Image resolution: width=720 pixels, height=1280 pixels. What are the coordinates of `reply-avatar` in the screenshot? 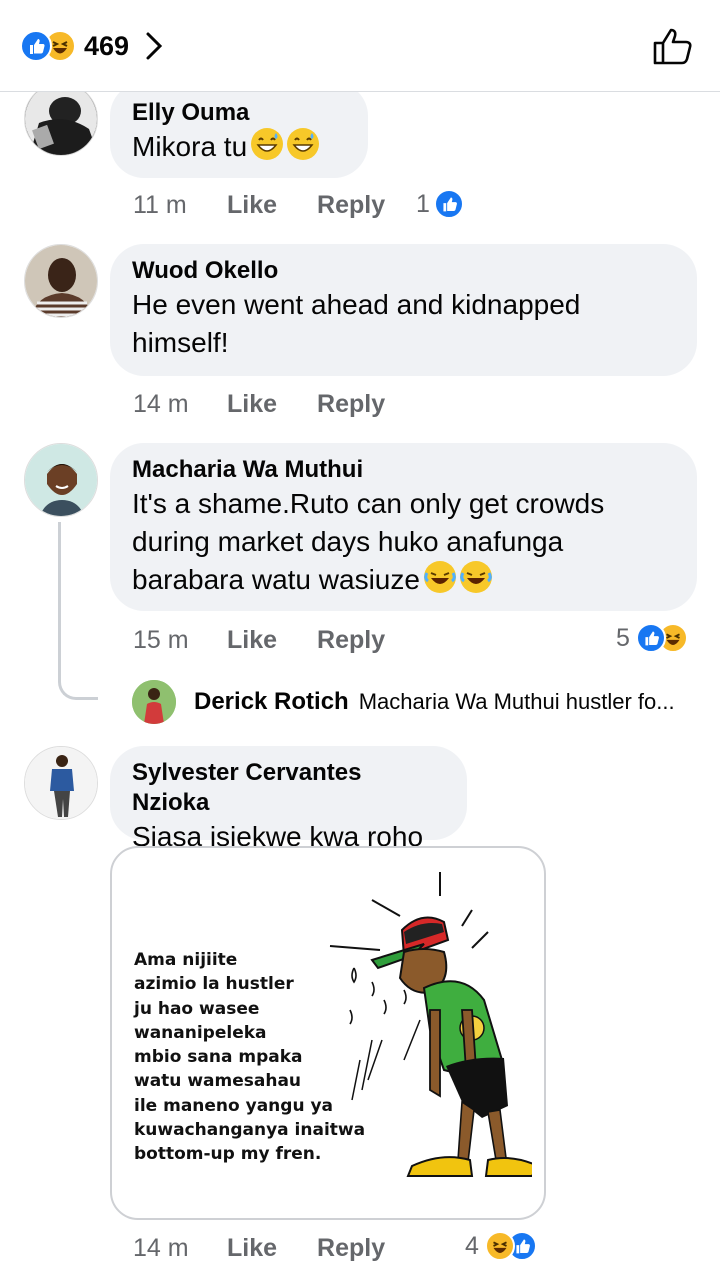 It's located at (154, 702).